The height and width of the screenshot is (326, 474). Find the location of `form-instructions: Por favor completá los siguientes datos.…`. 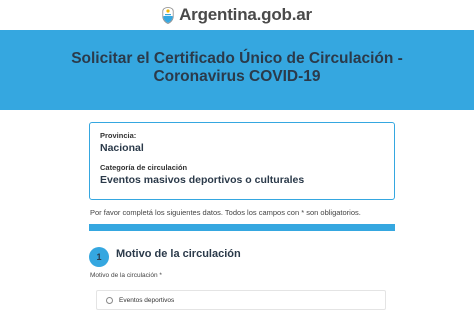

form-instructions: Por favor completá los siguientes datos.… is located at coordinates (225, 212).